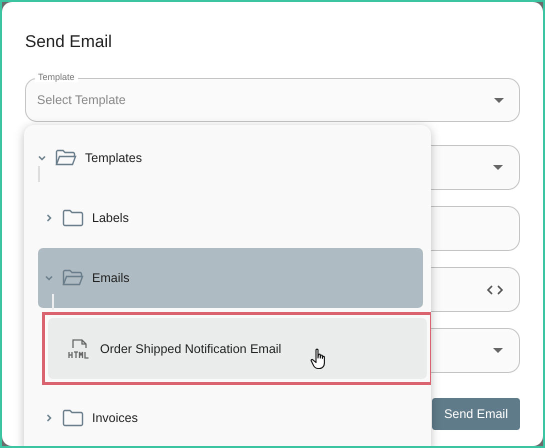  Describe the element at coordinates (476, 414) in the screenshot. I see `send-email-button: Send Email` at that location.